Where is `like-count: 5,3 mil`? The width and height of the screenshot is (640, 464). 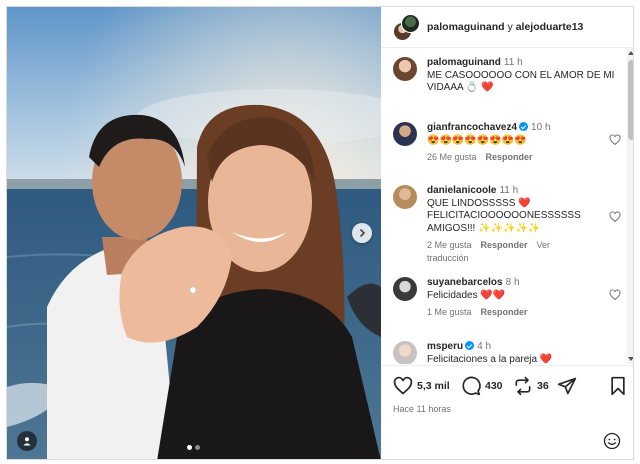
like-count: 5,3 mil is located at coordinates (433, 386).